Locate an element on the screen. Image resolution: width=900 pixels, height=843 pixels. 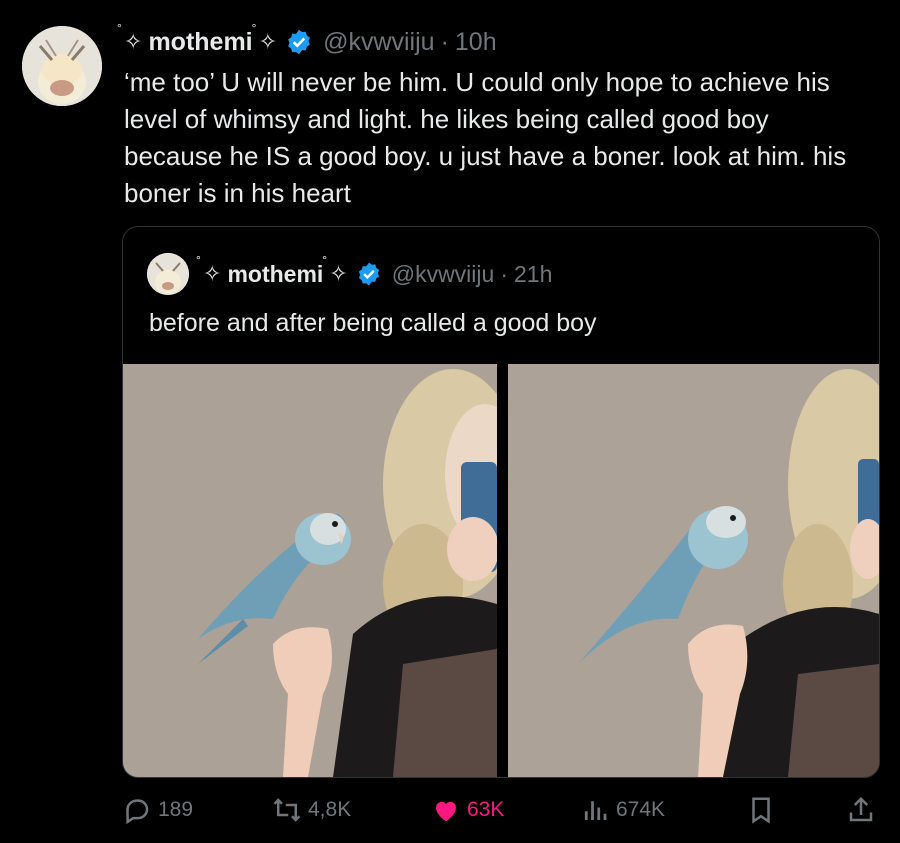
views-button: 674K is located at coordinates (622, 810).